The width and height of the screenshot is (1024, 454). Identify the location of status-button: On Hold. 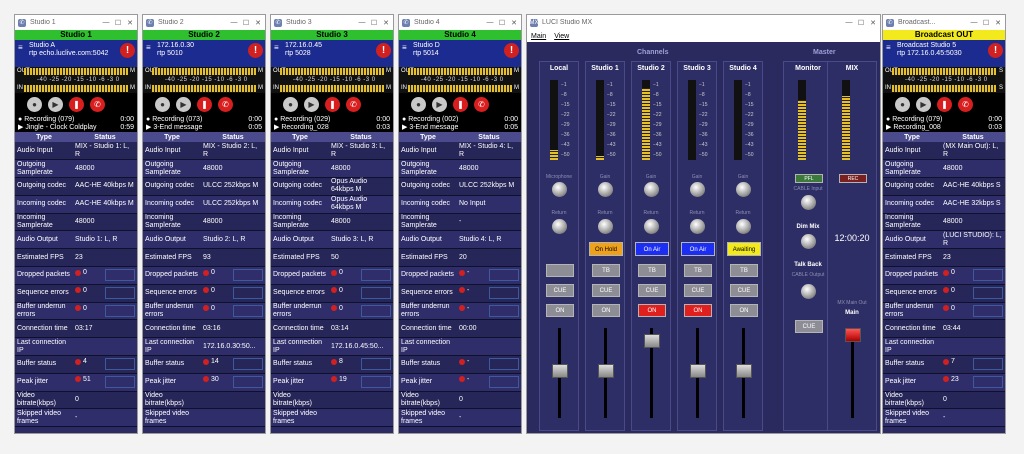
(606, 249).